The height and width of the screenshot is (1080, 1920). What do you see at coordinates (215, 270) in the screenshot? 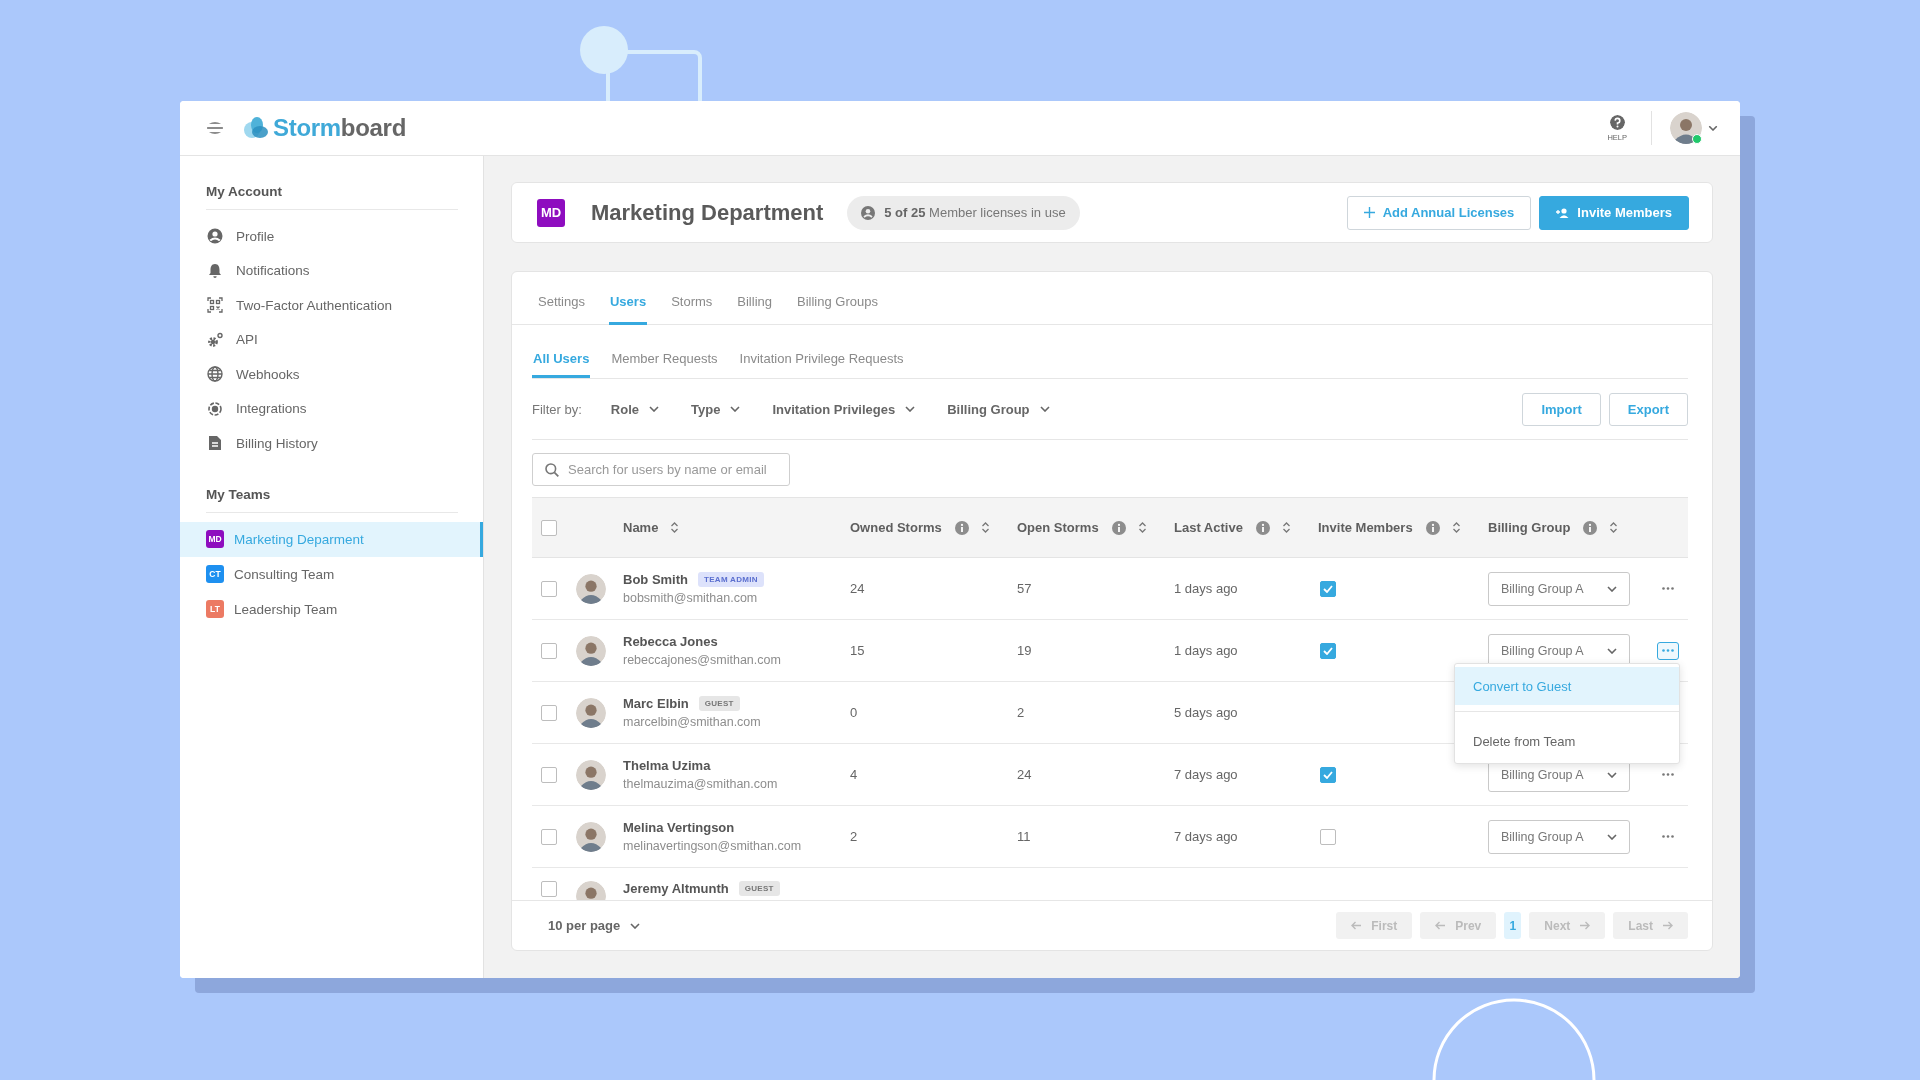
I see `bell-icon` at bounding box center [215, 270].